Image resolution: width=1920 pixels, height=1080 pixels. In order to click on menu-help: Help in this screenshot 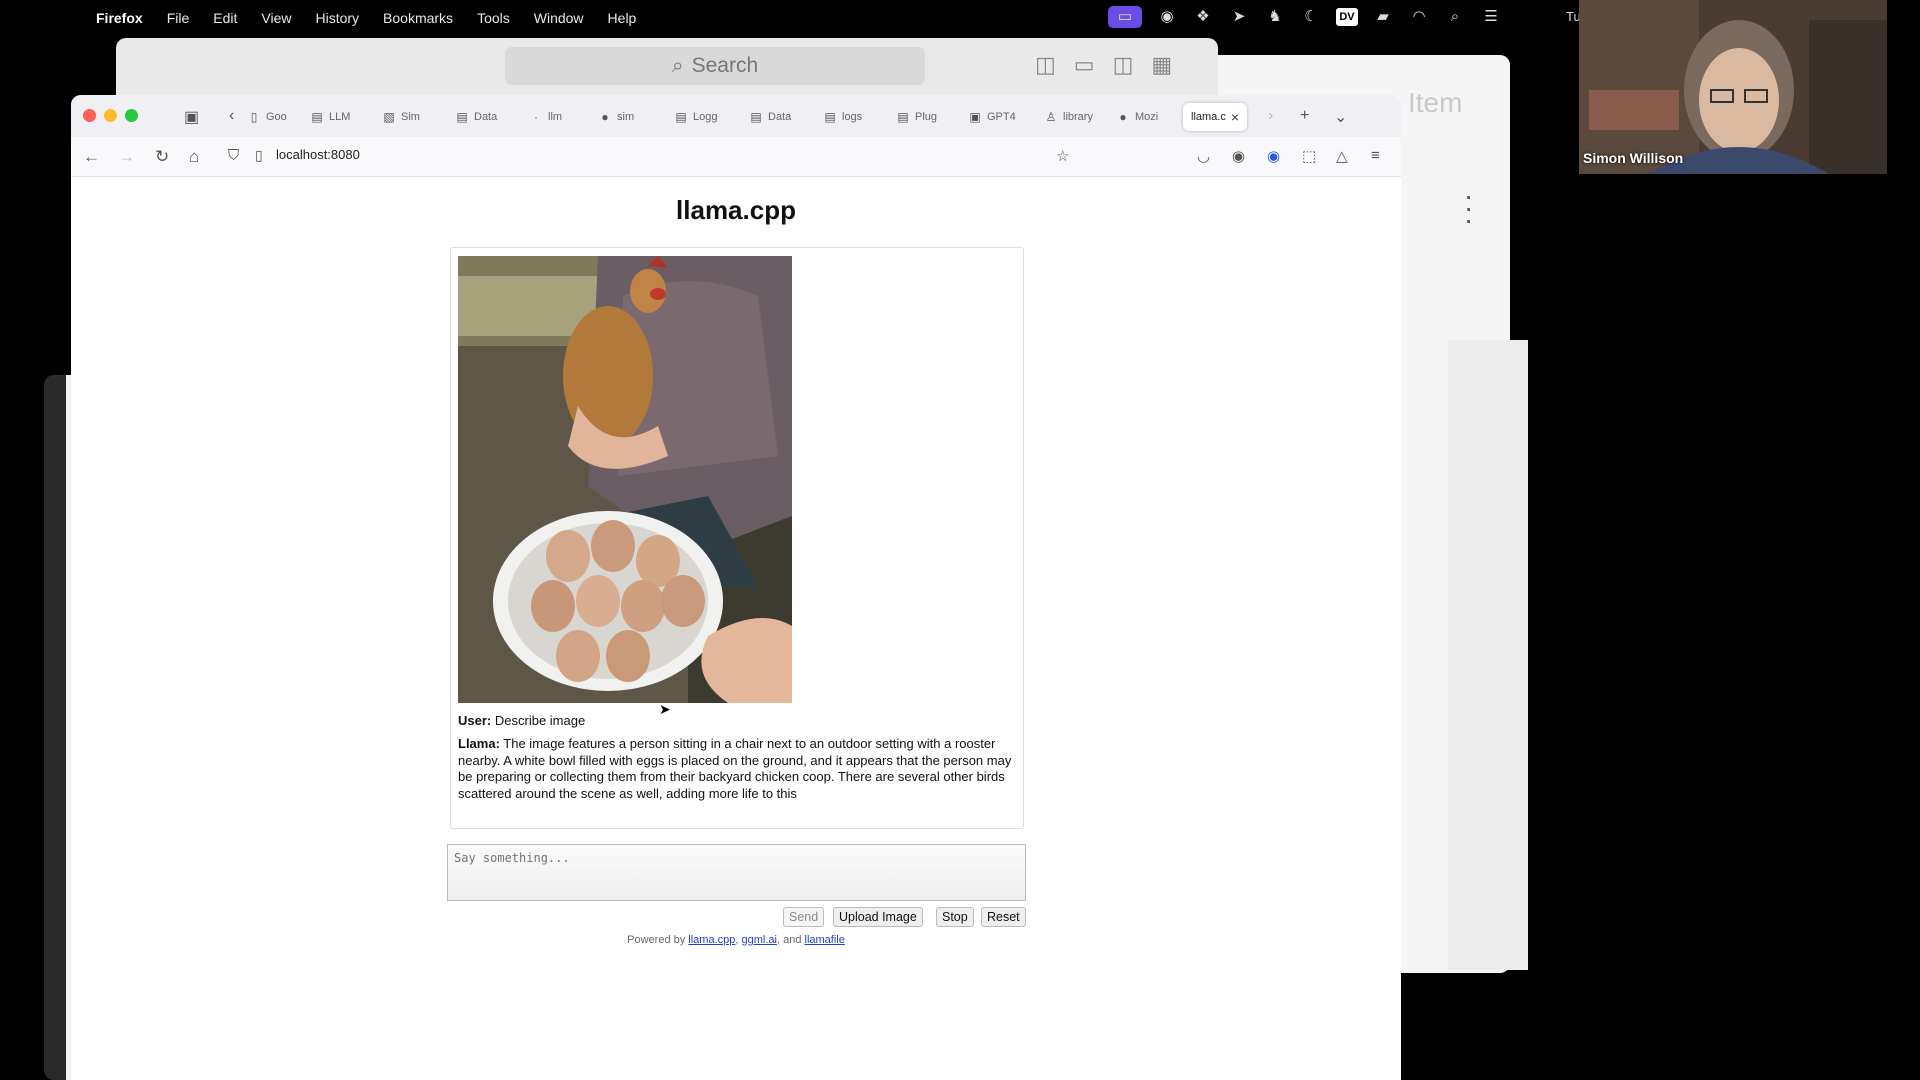, I will do `click(622, 18)`.